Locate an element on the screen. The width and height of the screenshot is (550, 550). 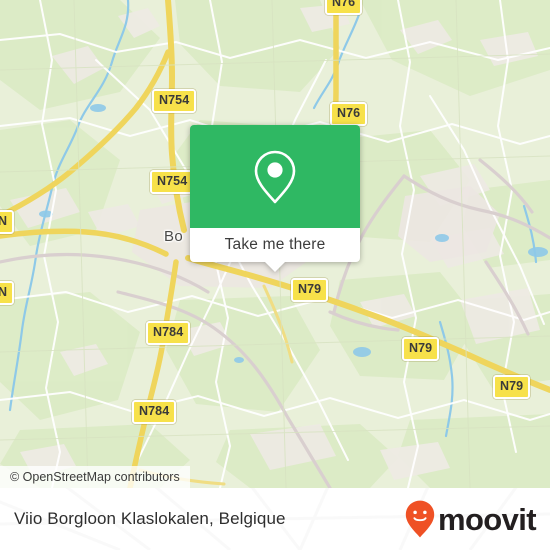
map-pin-icon is located at coordinates (275, 176).